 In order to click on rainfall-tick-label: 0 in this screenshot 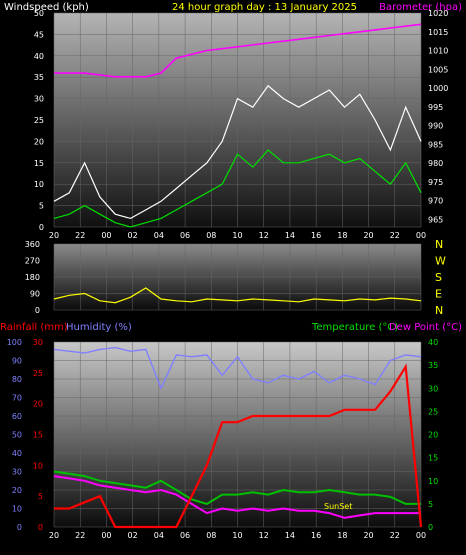, I will do `click(40, 527)`.